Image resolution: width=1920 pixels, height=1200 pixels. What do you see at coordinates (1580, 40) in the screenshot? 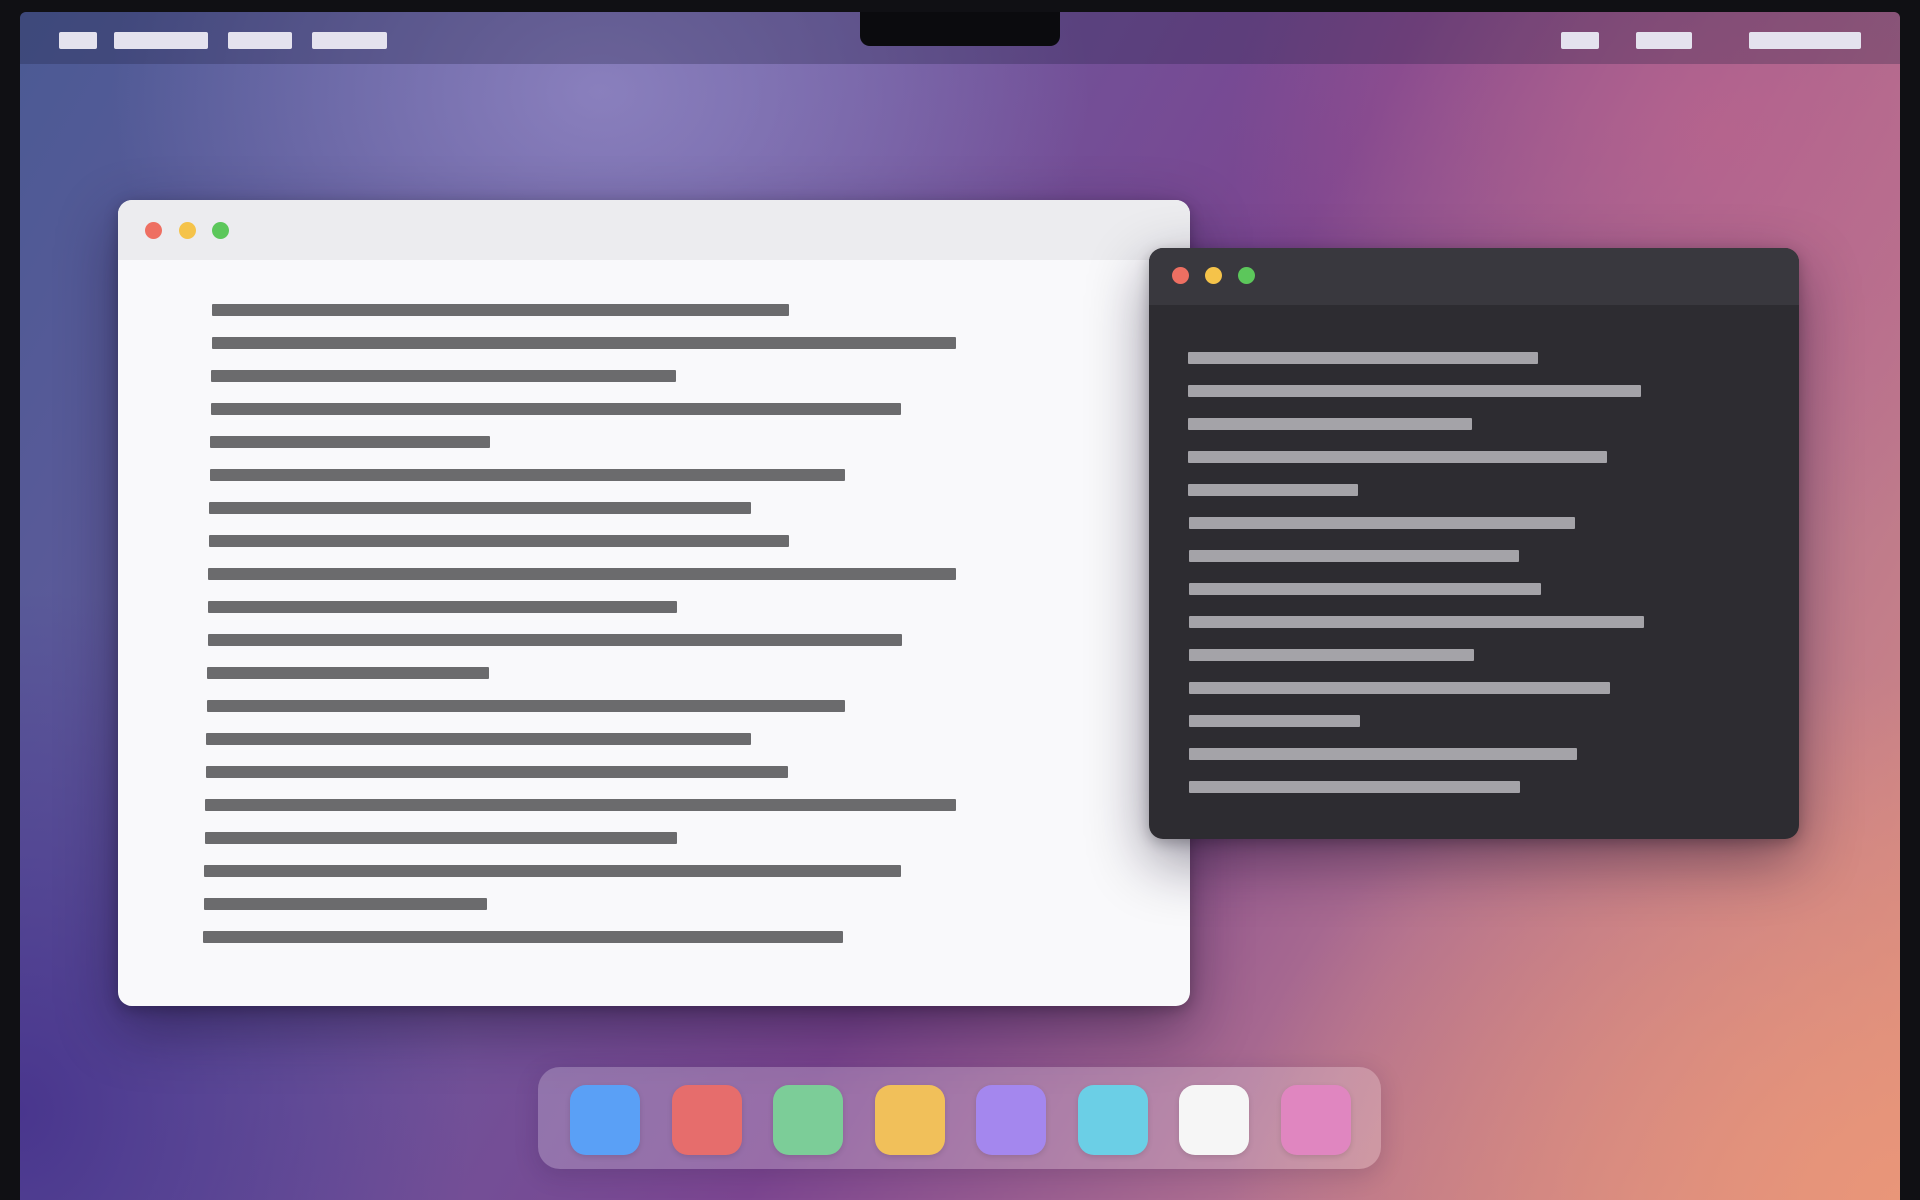
I see `status-item-wifi` at bounding box center [1580, 40].